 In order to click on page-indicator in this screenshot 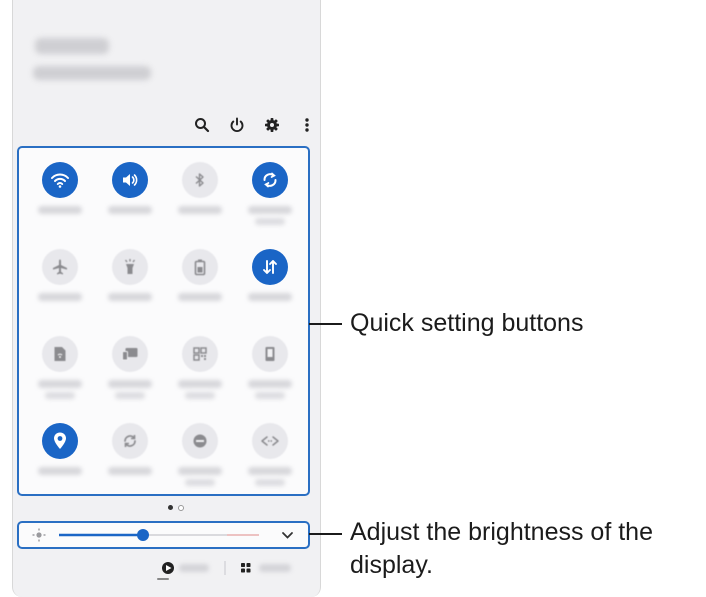, I will do `click(176, 508)`.